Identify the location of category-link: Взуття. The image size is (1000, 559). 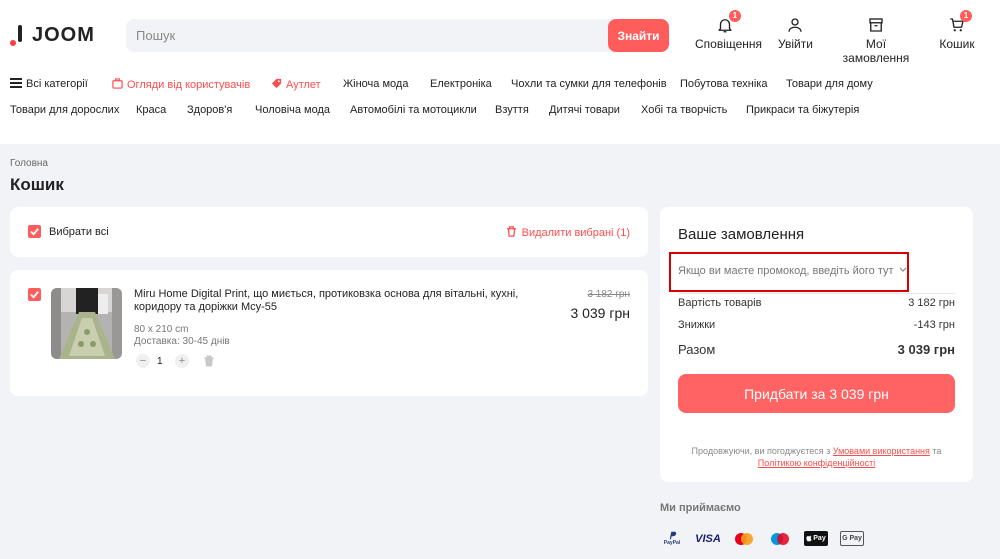
(512, 110).